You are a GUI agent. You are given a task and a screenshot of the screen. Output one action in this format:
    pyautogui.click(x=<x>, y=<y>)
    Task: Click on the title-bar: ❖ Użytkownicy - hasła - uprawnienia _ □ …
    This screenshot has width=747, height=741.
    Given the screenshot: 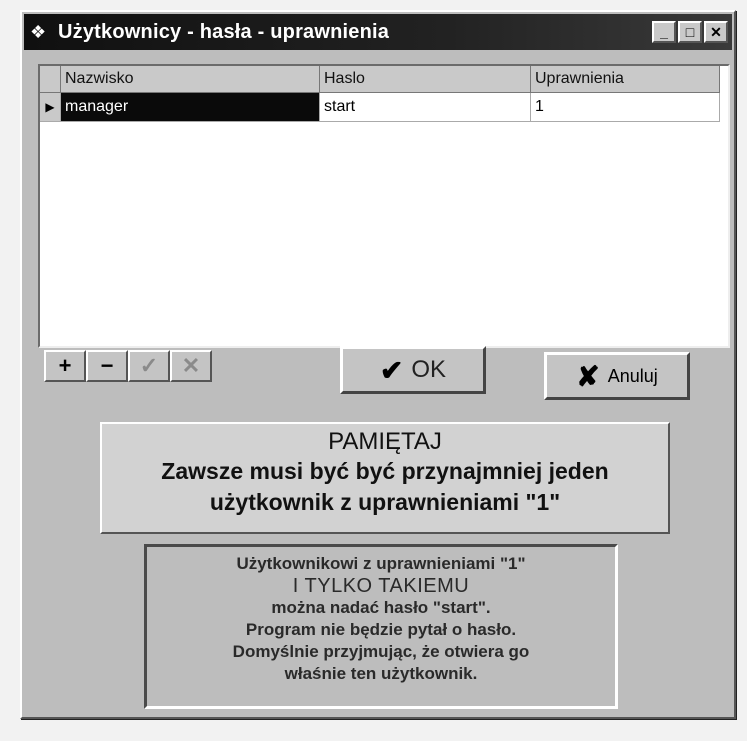 What is the action you would take?
    pyautogui.click(x=378, y=32)
    